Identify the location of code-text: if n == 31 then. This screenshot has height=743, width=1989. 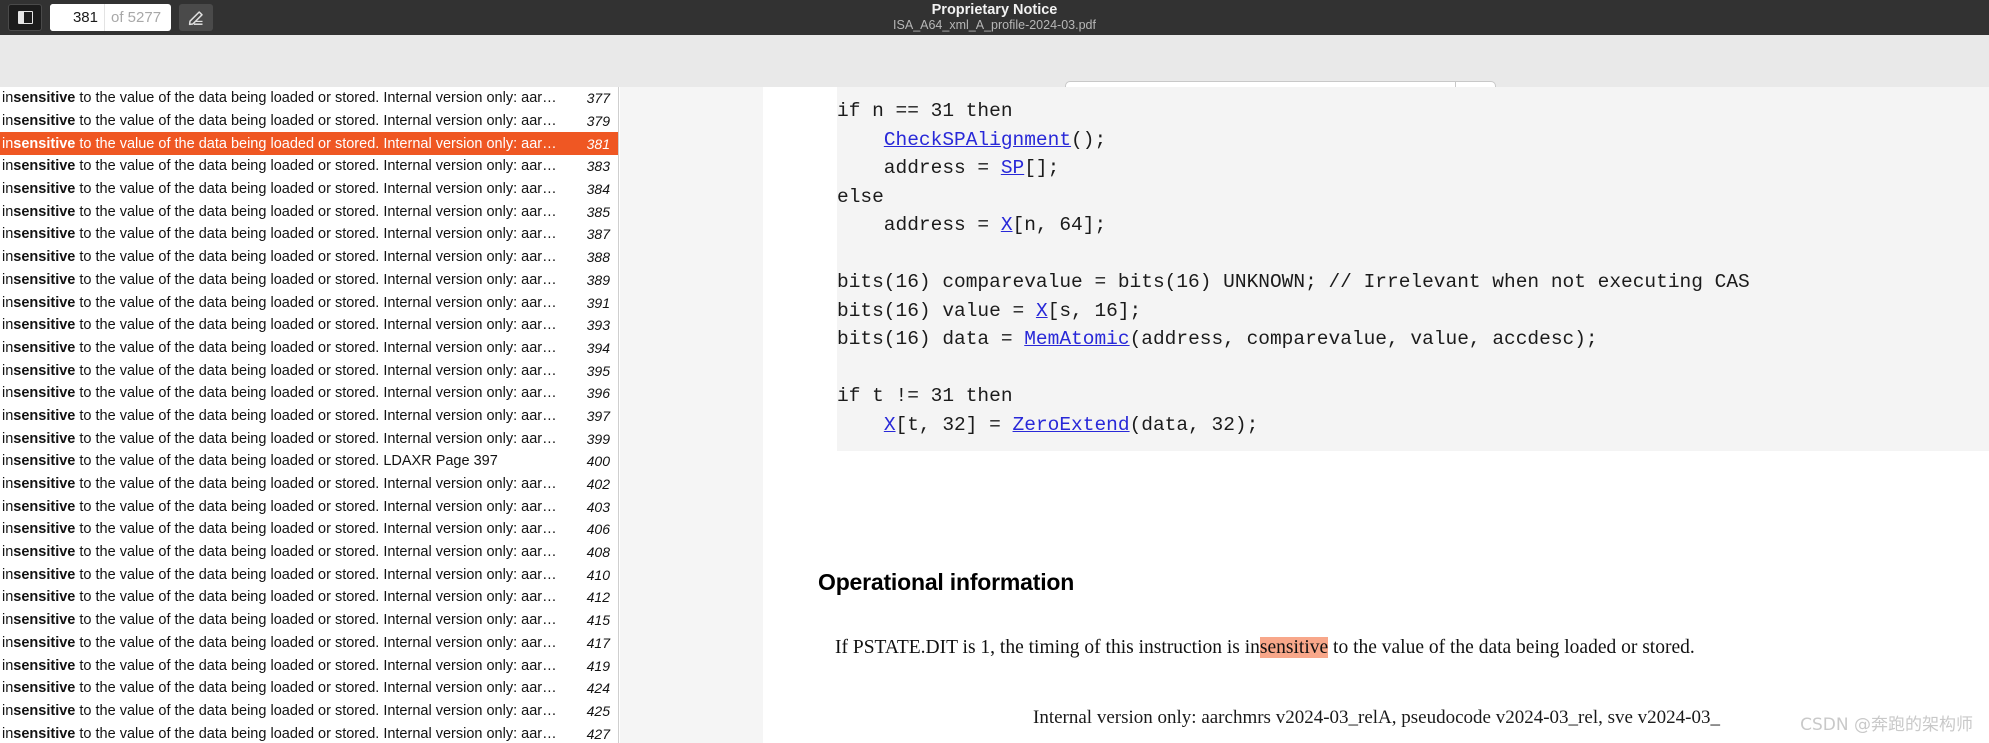
(925, 111).